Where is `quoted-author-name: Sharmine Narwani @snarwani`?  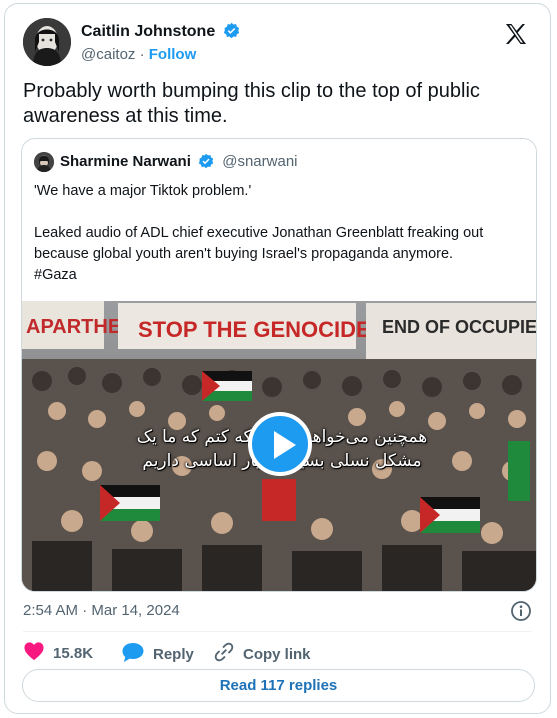 quoted-author-name: Sharmine Narwani @snarwani is located at coordinates (179, 163).